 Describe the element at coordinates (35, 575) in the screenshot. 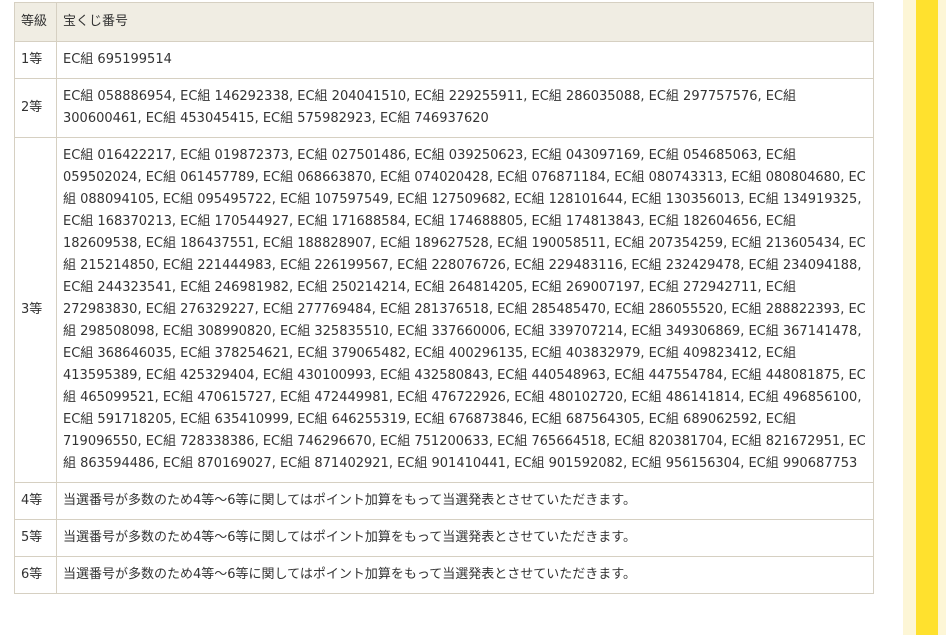

I see `grade-cell: 6等` at that location.